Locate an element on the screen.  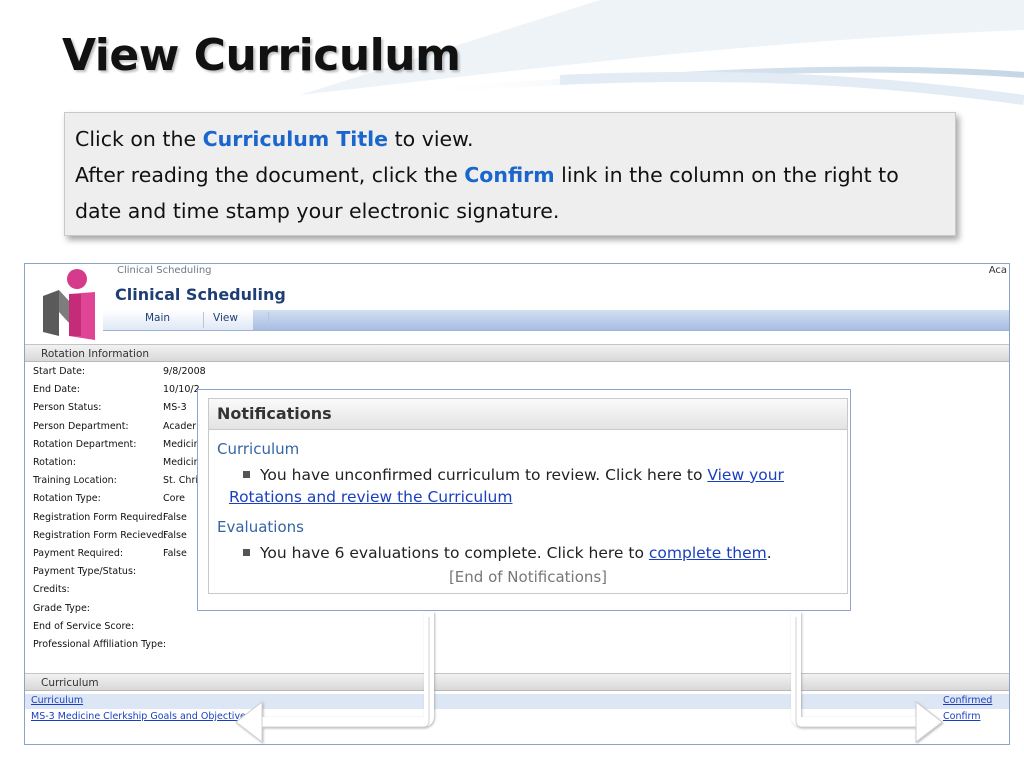
notif-evaluations-tail: . is located at coordinates (769, 553).